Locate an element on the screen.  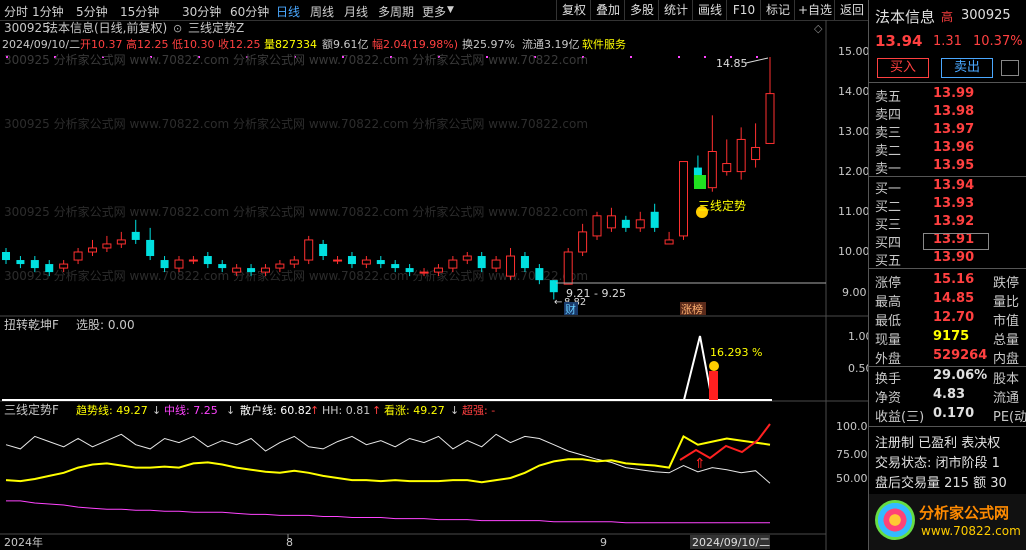
sell_levels-value: 13.95 is located at coordinates (953, 165).